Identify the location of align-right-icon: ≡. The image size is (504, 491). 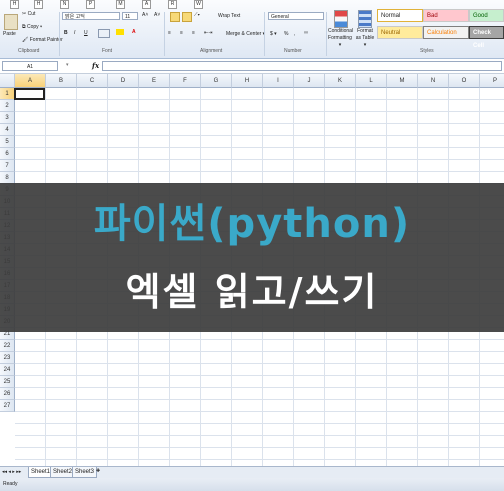
(193, 33).